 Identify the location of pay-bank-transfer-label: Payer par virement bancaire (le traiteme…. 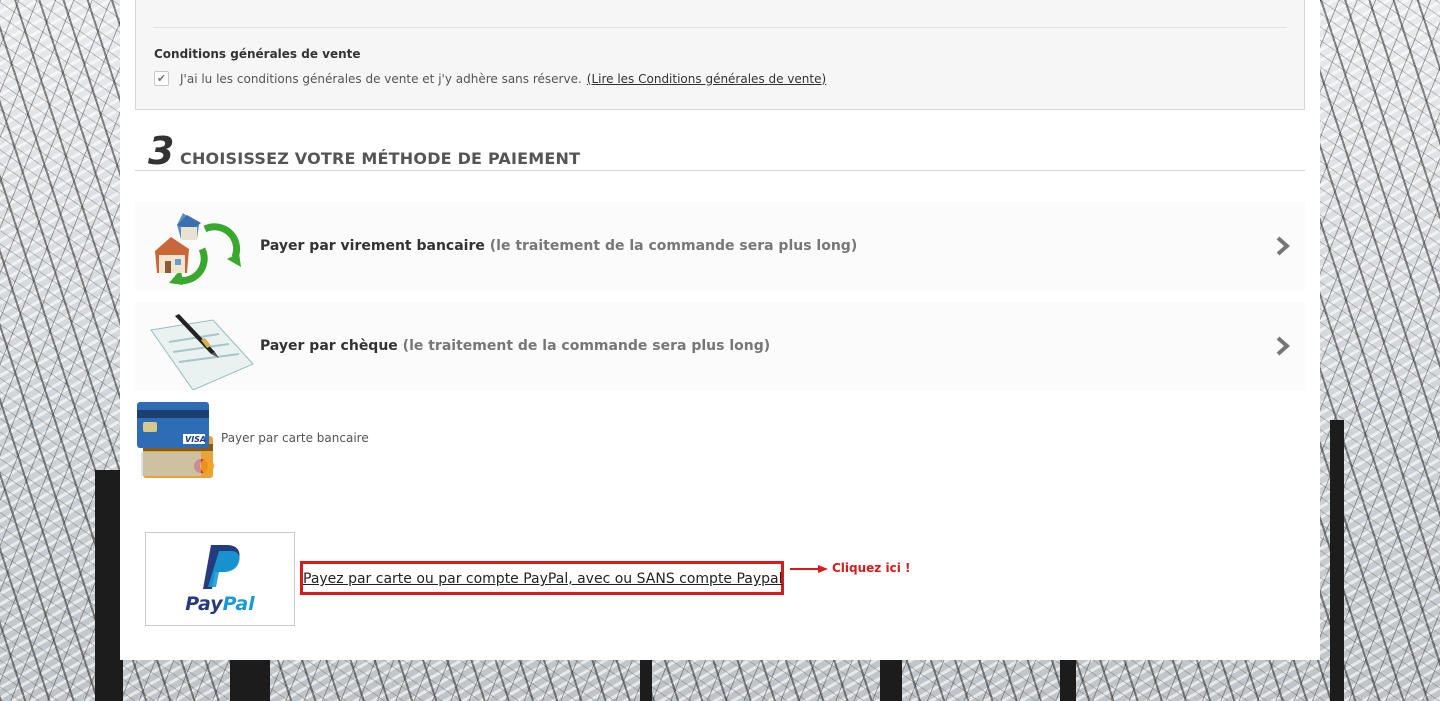
(558, 246).